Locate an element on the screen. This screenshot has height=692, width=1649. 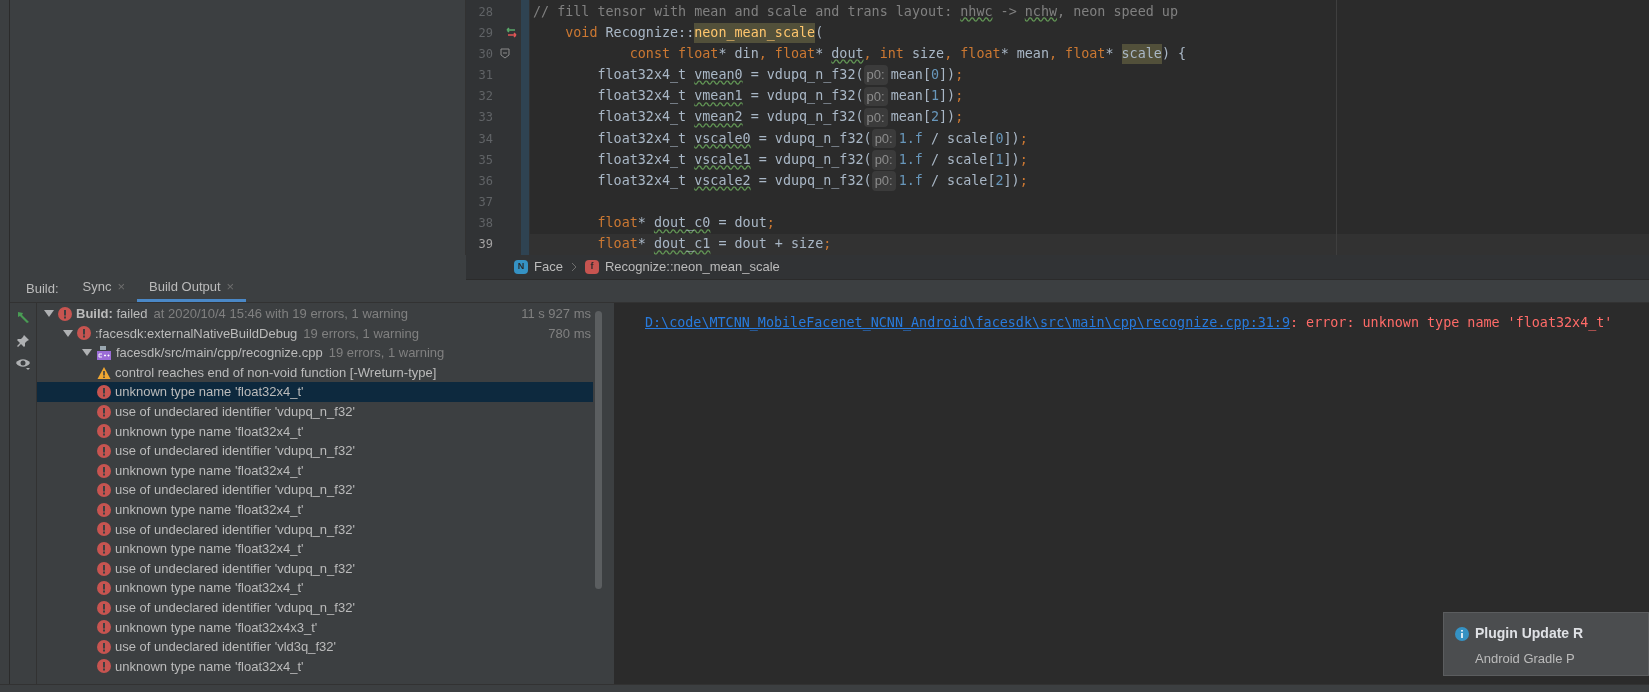
console-line: D:\code\MTCNN_MobileFacenet_NCNN_Android\facesdk\src\main\cpp\recognize.cpp:31:9: error: unknown type name 'float32x4_t' is located at coordinates (1129, 323).